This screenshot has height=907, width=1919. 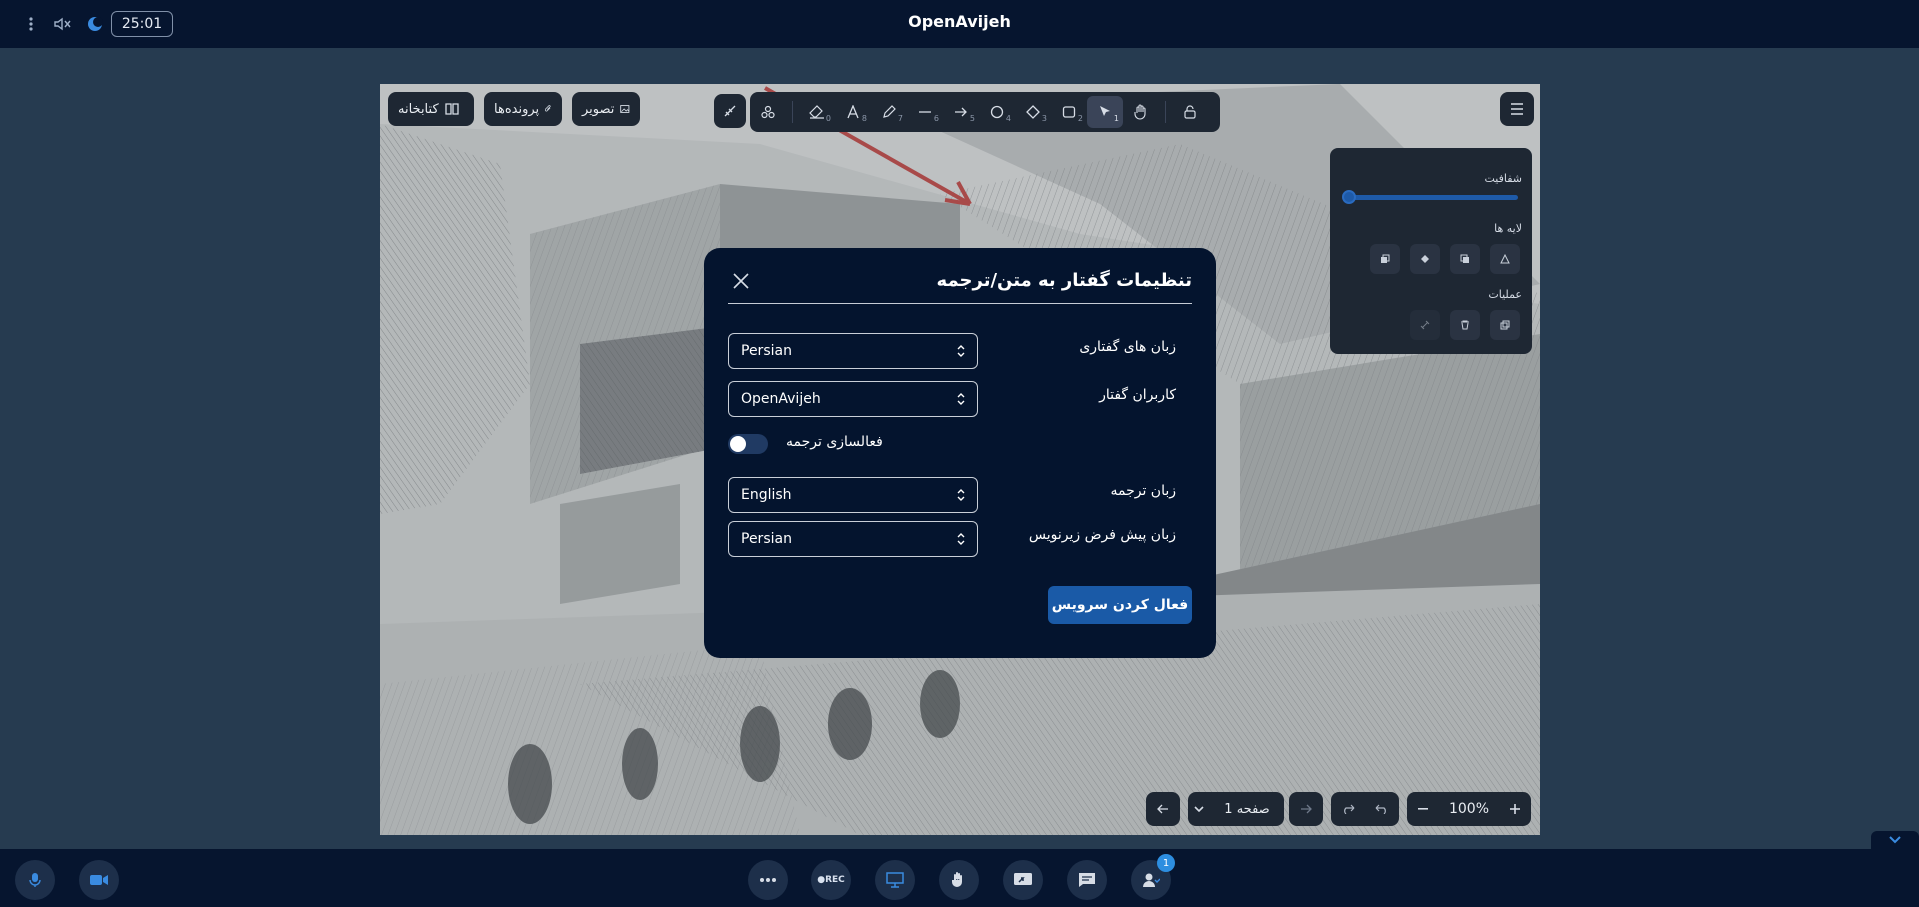 I want to click on drawing-toolbar: 0 8 7 6 5 4 3 2 1, so click(x=985, y=112).